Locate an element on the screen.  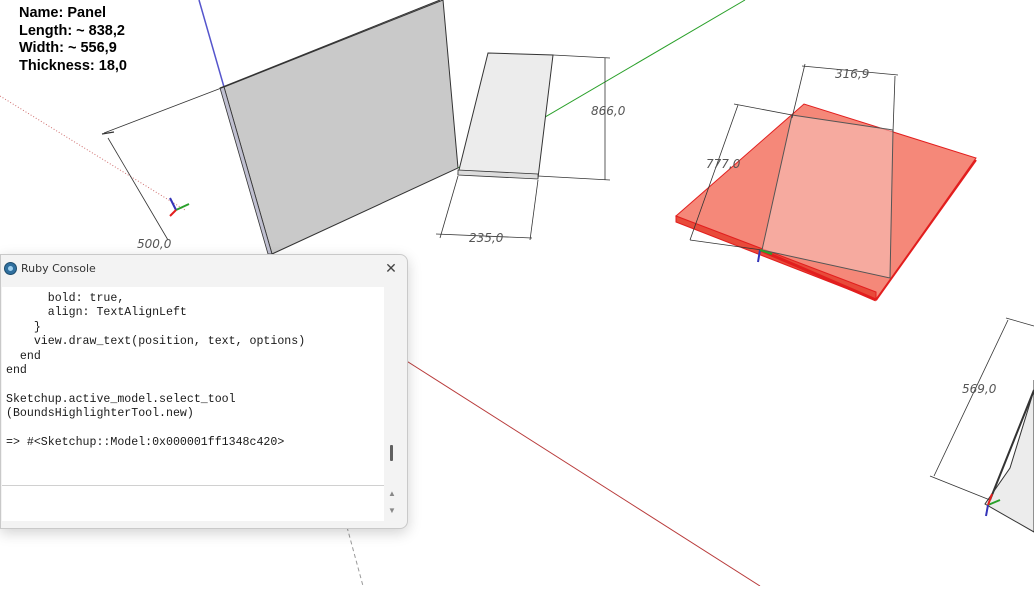
input-scroll-up-icon: ▲ is located at coordinates (392, 494).